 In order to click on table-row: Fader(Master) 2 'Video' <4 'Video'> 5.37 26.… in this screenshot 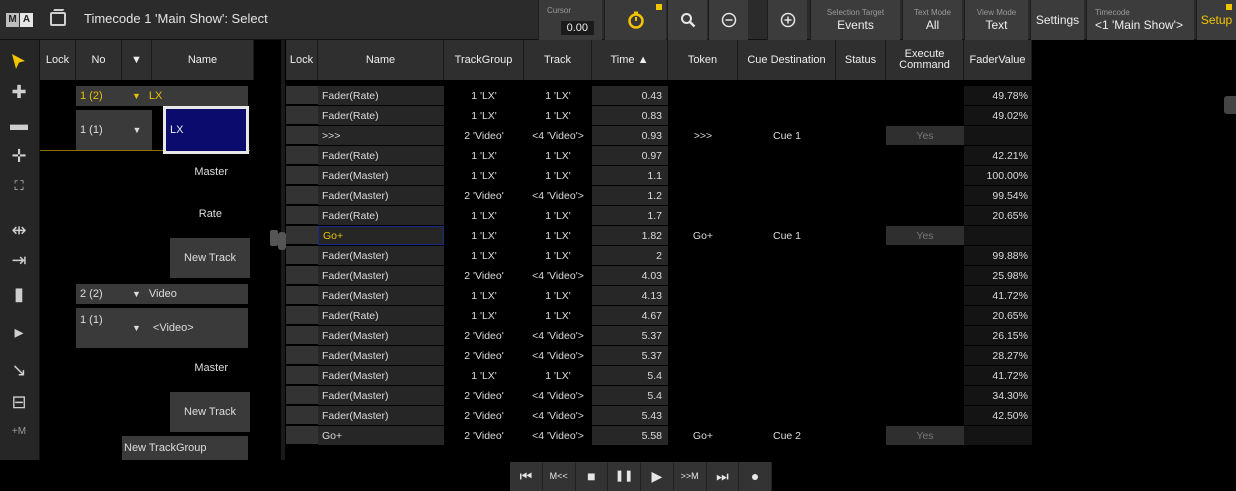, I will do `click(659, 335)`.